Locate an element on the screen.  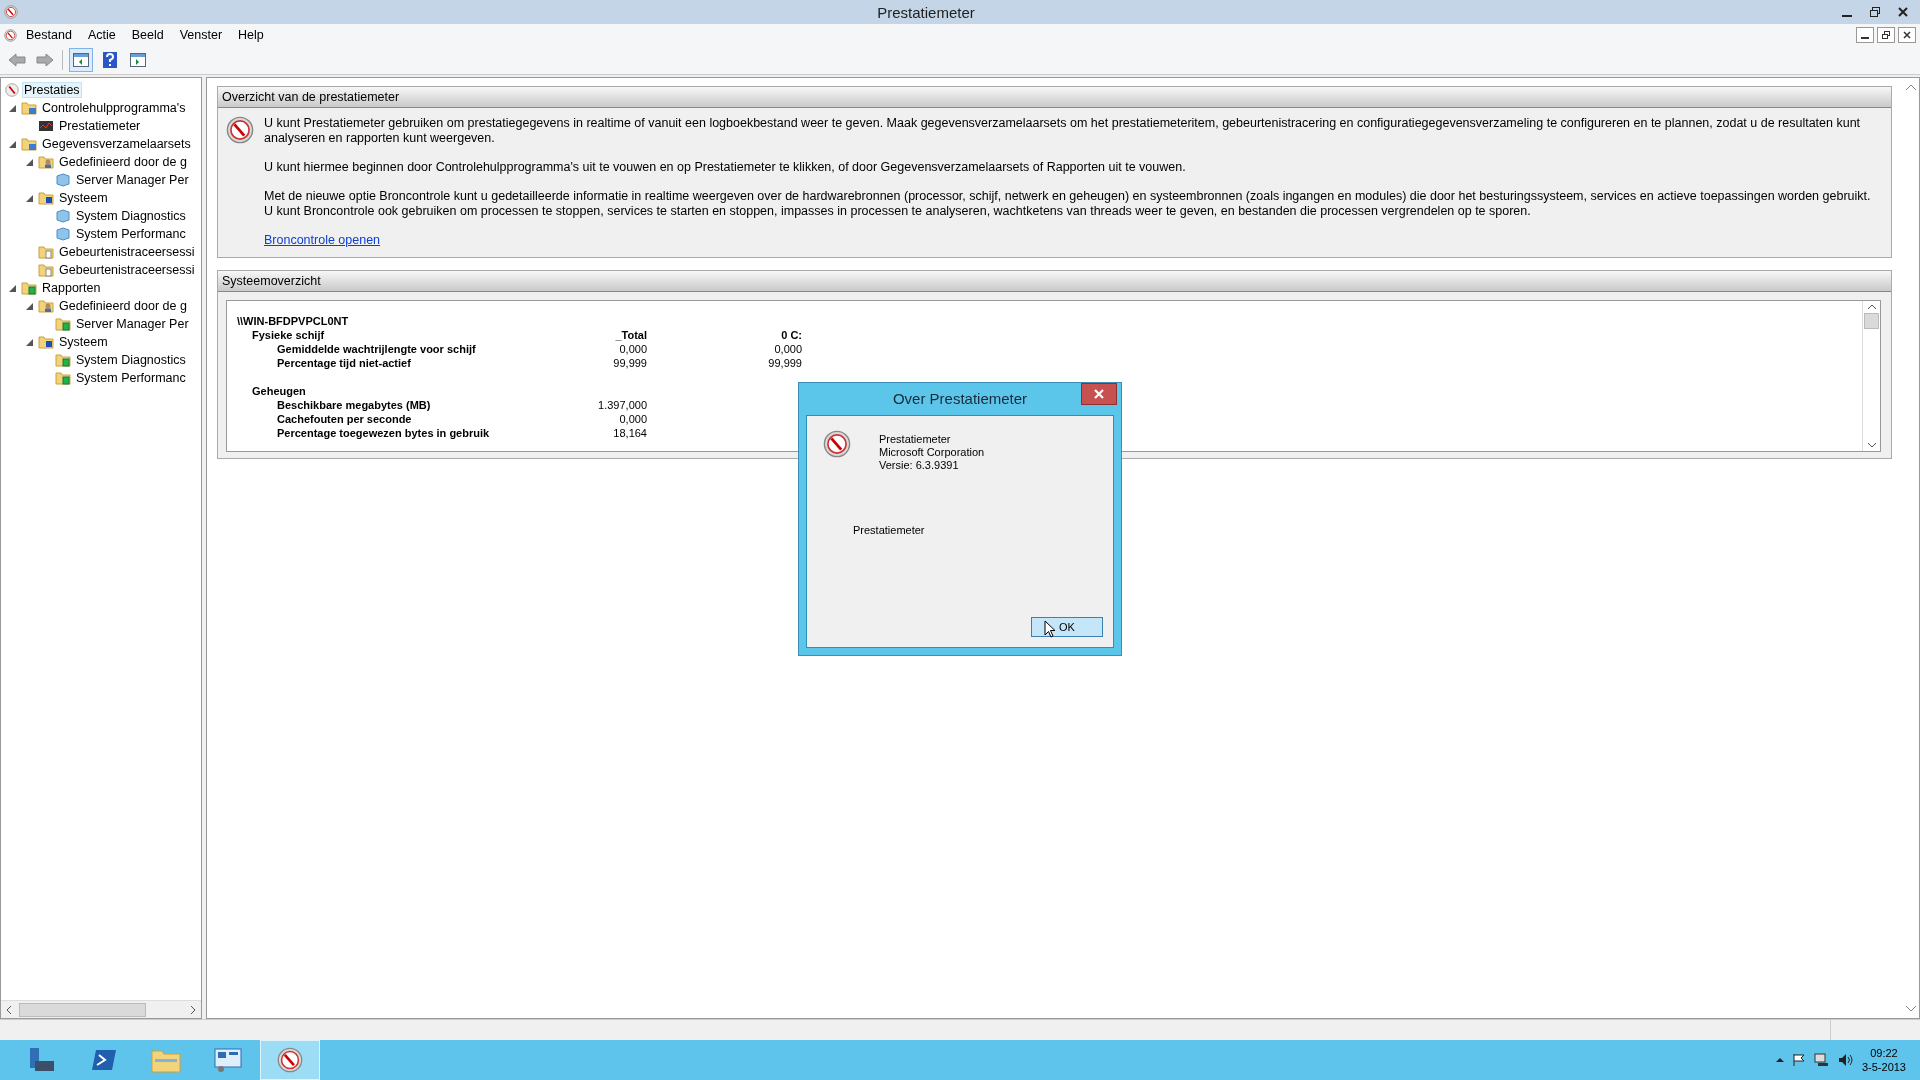
about-line: Microsoft Corporation is located at coordinates (932, 452).